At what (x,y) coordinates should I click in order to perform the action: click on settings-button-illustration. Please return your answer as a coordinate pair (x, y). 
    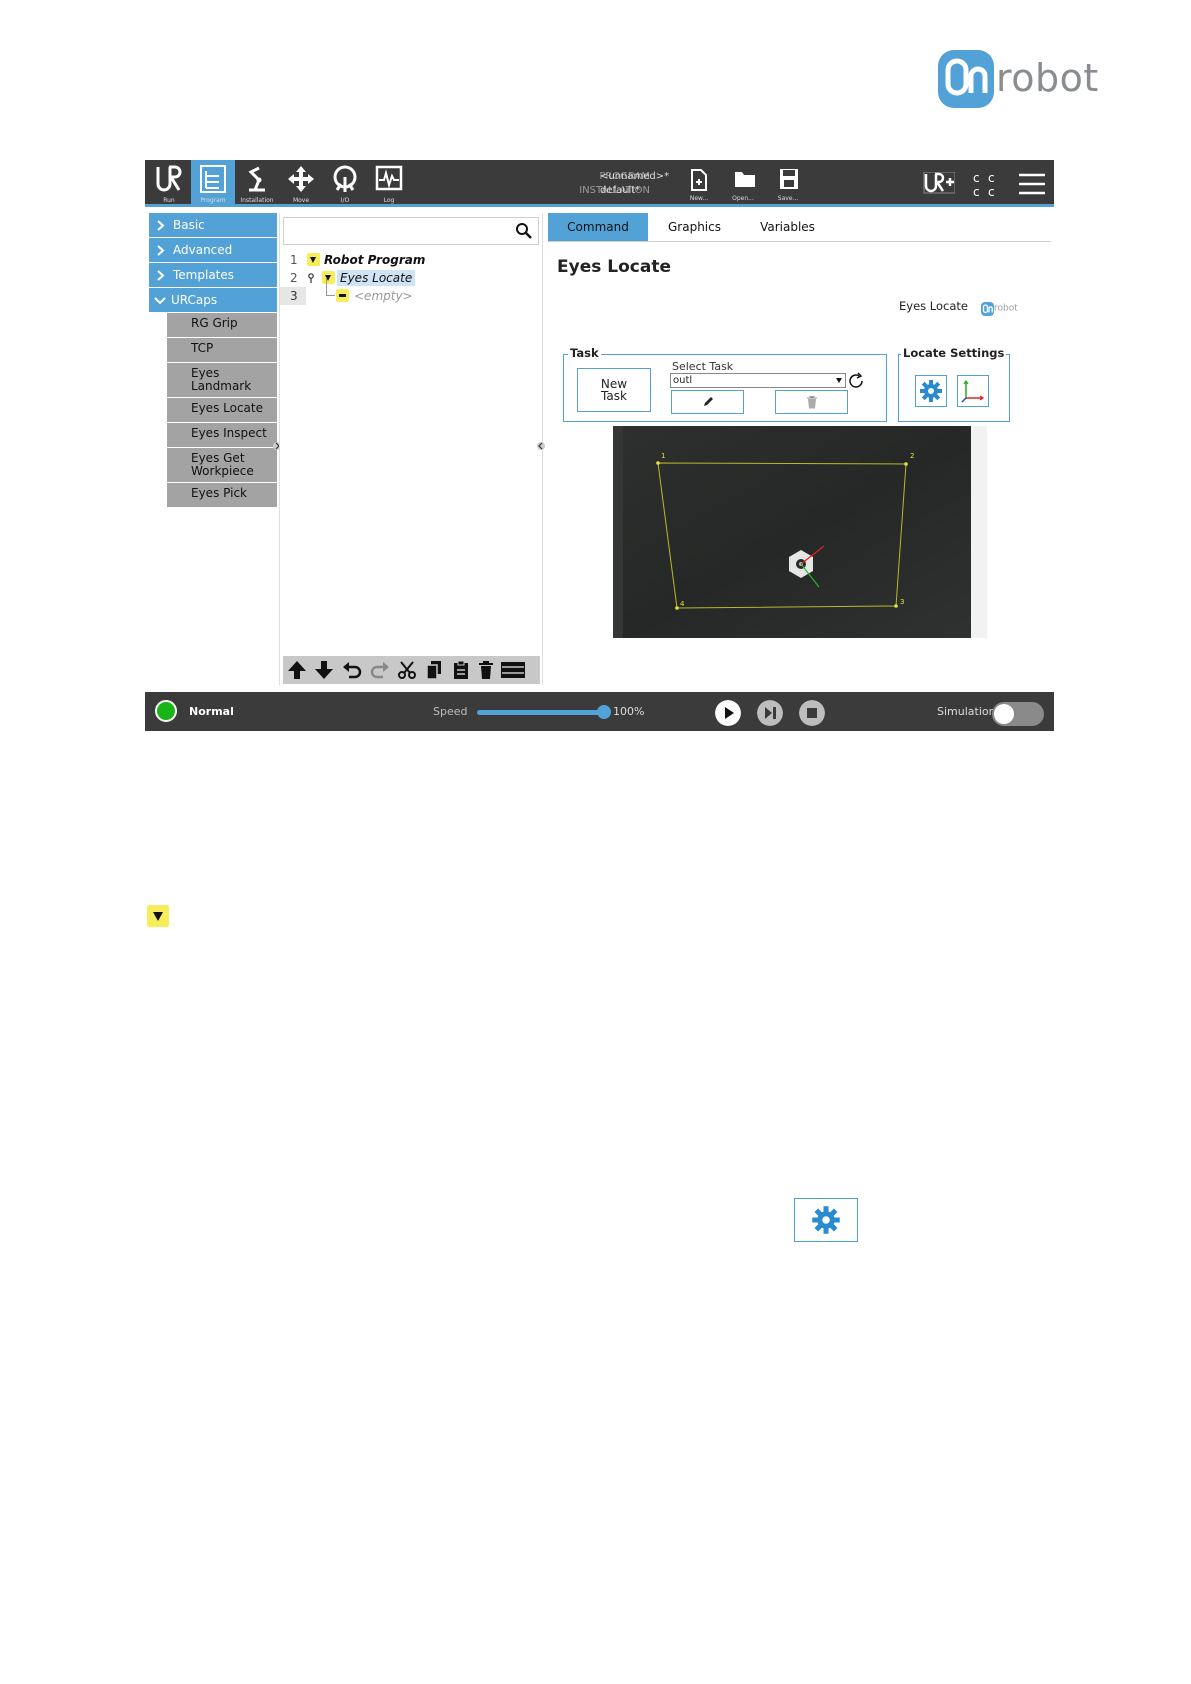
    Looking at the image, I should click on (826, 1220).